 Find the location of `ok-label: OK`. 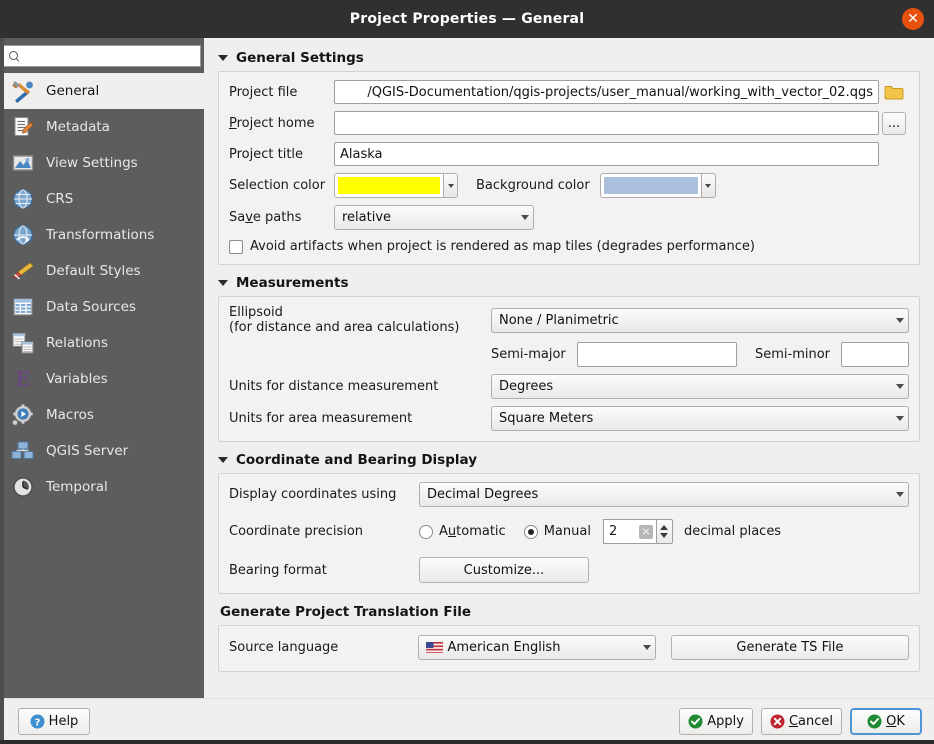

ok-label: OK is located at coordinates (895, 721).